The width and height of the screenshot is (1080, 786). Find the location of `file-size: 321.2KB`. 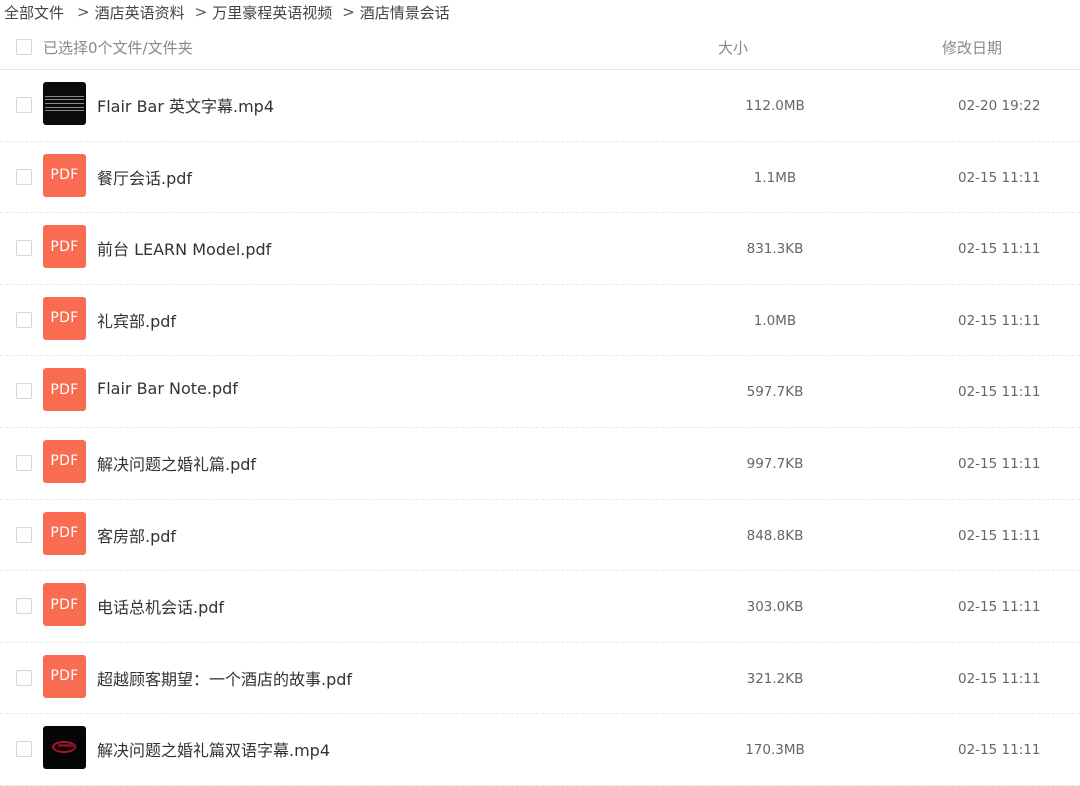

file-size: 321.2KB is located at coordinates (775, 678).